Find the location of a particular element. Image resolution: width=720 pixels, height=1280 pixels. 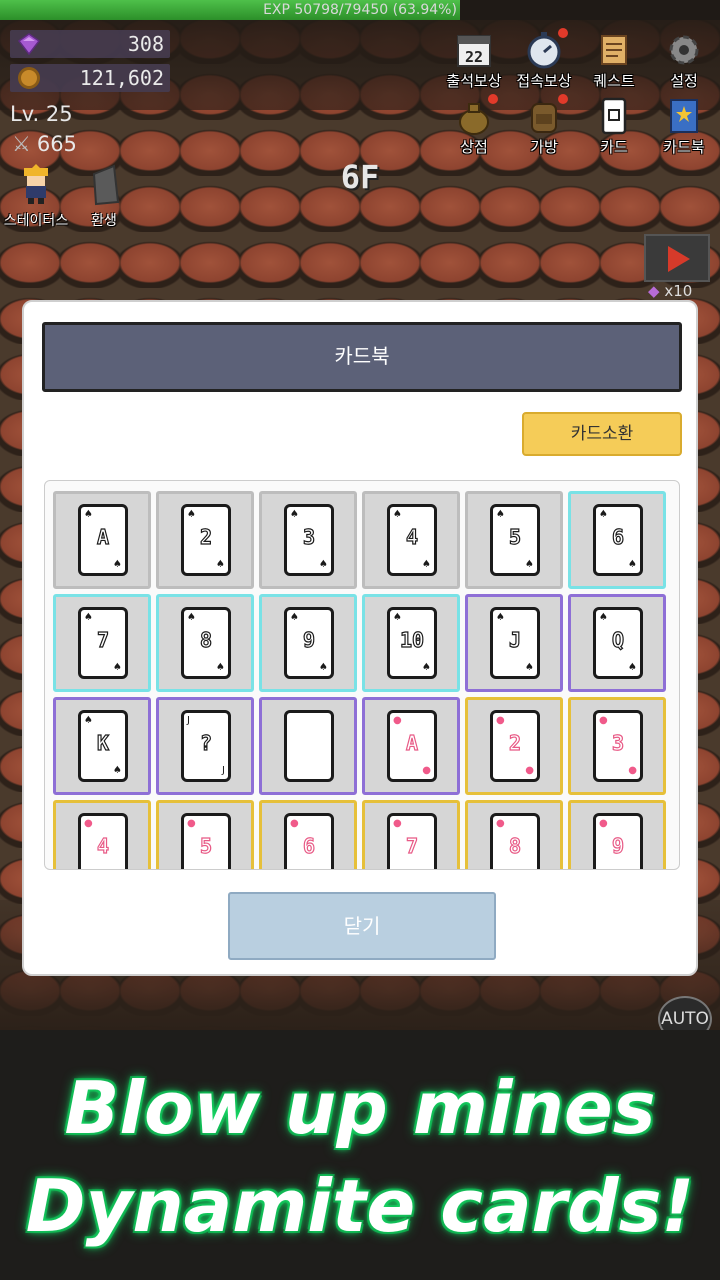

spade-card: ♠ ♠ 4 is located at coordinates (412, 540).